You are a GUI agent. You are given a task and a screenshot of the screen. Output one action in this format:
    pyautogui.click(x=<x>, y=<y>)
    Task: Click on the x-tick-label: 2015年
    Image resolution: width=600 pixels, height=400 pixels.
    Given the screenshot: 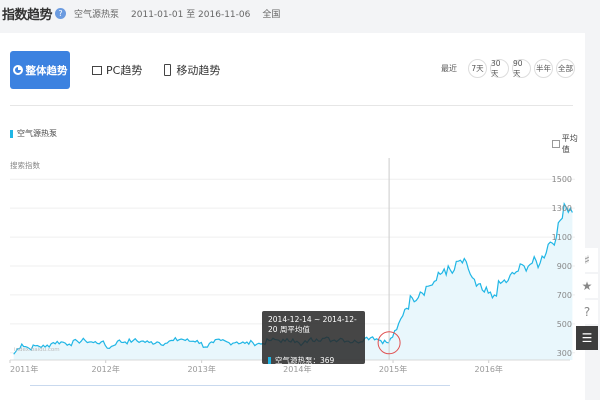 What is the action you would take?
    pyautogui.click(x=393, y=369)
    